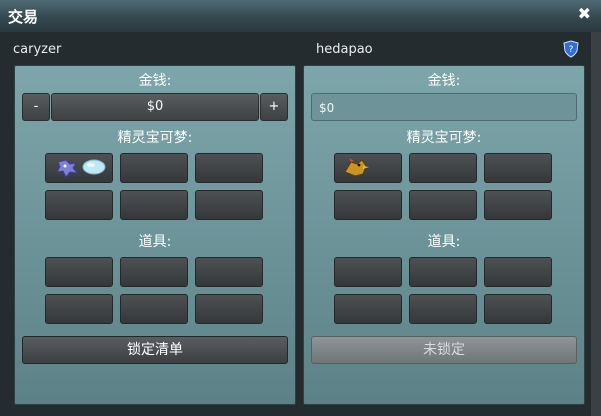 The height and width of the screenshot is (416, 601). What do you see at coordinates (444, 350) in the screenshot?
I see `unlocked-status-button: 未锁定` at bounding box center [444, 350].